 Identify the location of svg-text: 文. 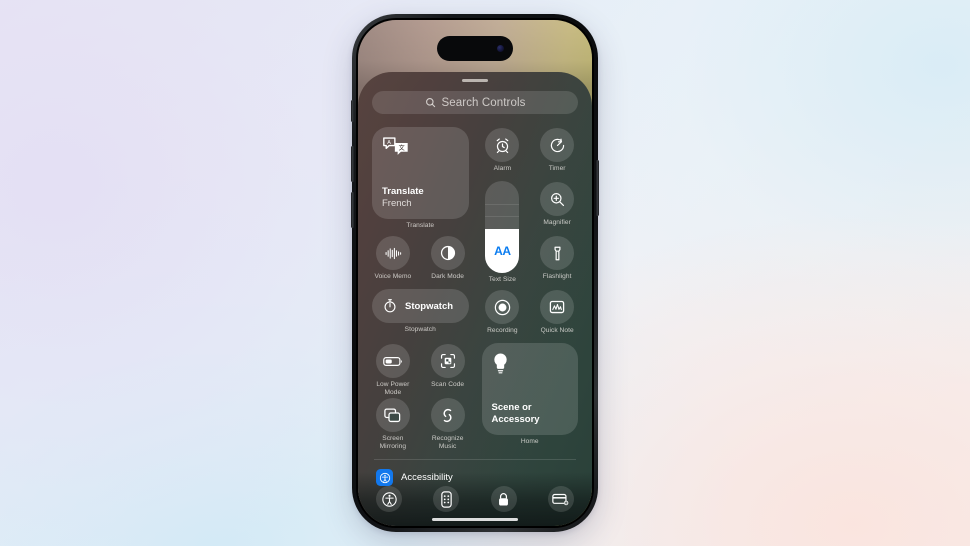
(402, 148).